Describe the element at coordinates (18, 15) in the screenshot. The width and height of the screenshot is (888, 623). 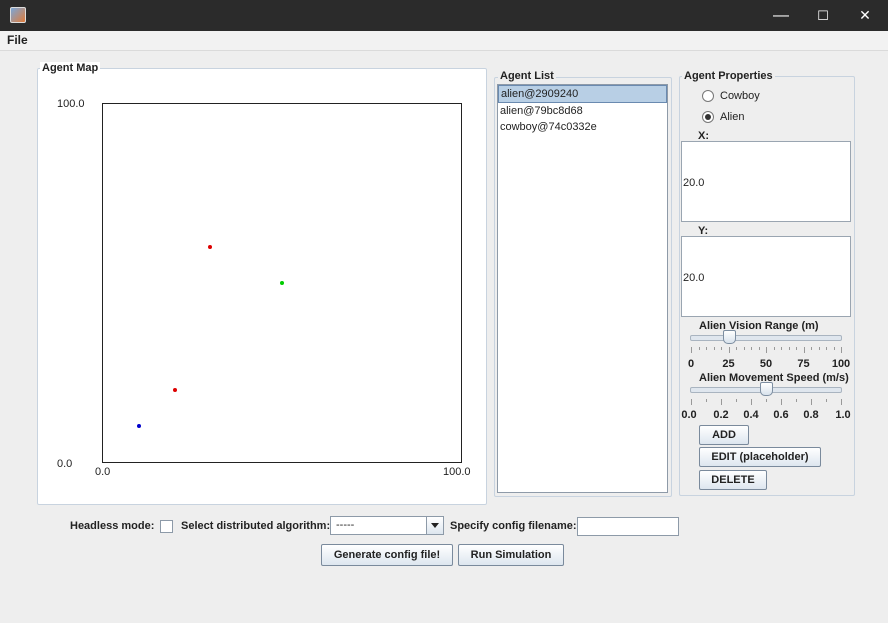
I see `java-app-icon` at that location.